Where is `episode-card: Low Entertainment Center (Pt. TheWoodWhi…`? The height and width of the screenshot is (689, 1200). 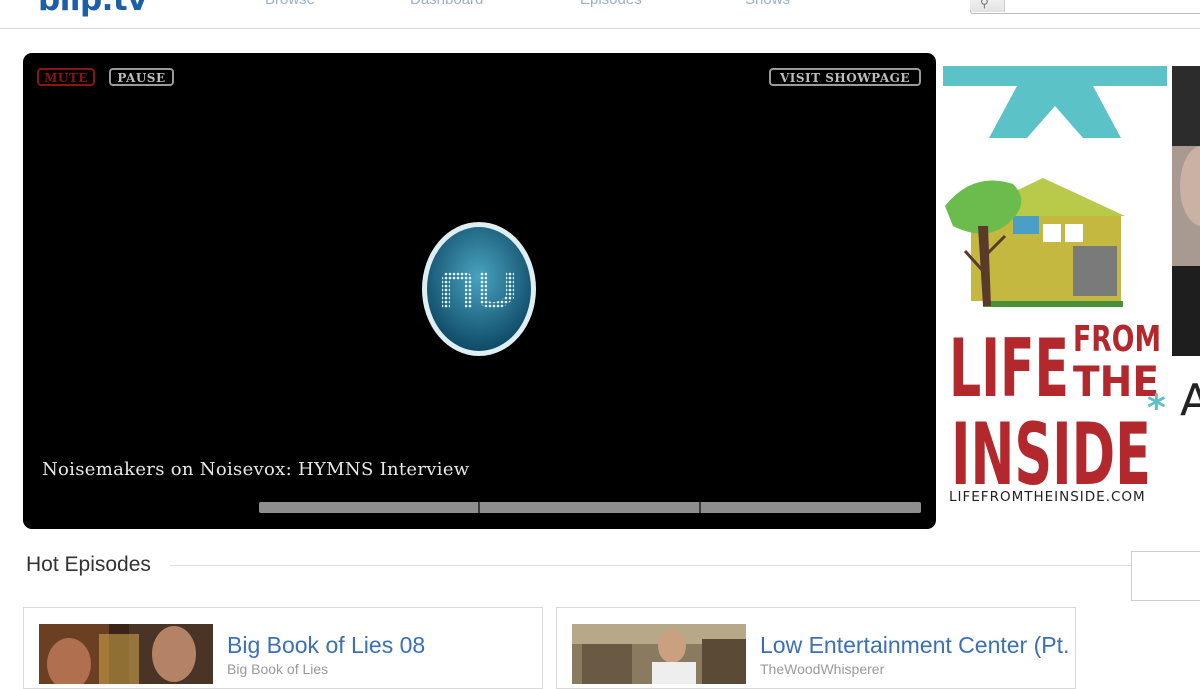 episode-card: Low Entertainment Center (Pt. TheWoodWhi… is located at coordinates (816, 648).